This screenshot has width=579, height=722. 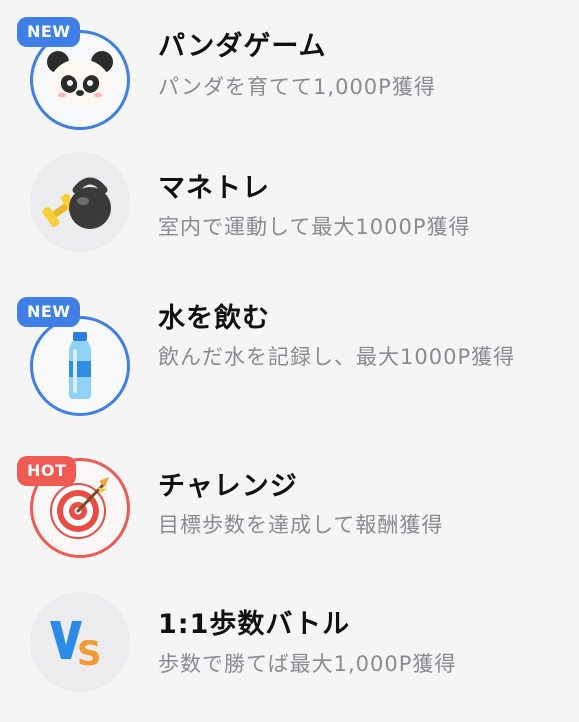 What do you see at coordinates (89, 651) in the screenshot?
I see `svg-text: S` at bounding box center [89, 651].